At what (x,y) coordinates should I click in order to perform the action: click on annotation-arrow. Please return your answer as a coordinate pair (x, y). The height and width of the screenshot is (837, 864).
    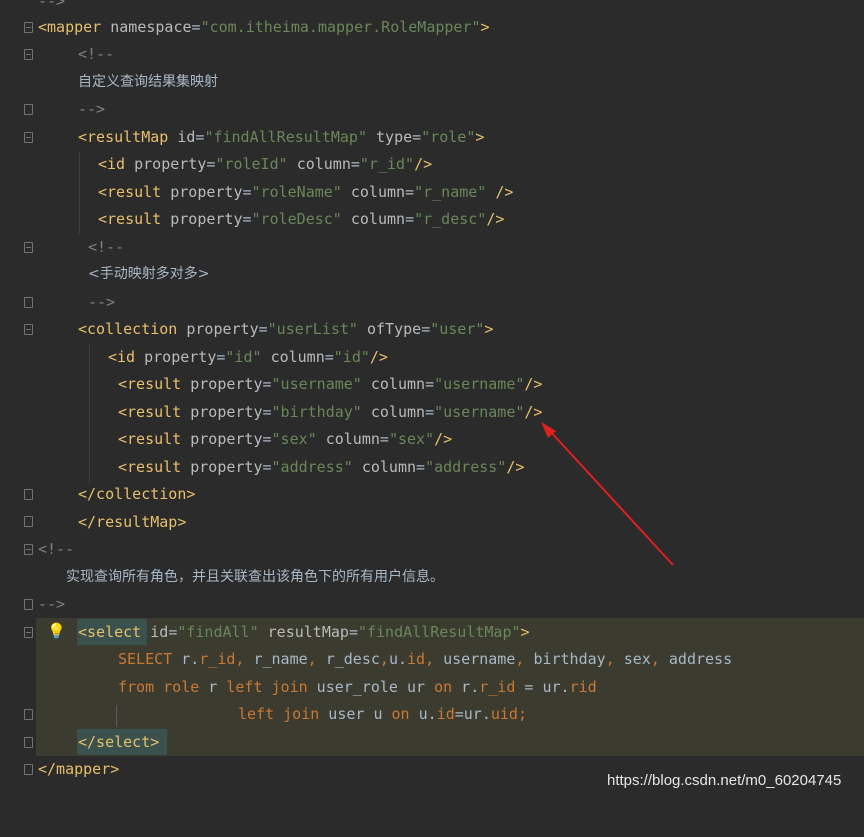
    Looking at the image, I should click on (607, 494).